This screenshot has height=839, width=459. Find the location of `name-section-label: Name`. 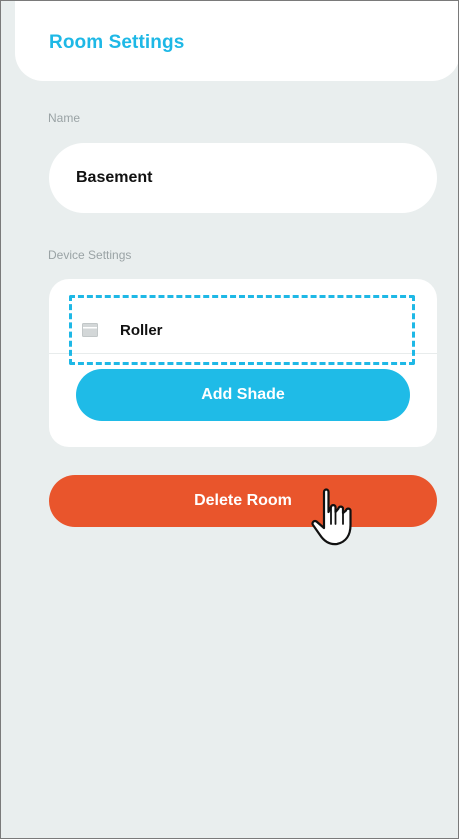

name-section-label: Name is located at coordinates (64, 118).